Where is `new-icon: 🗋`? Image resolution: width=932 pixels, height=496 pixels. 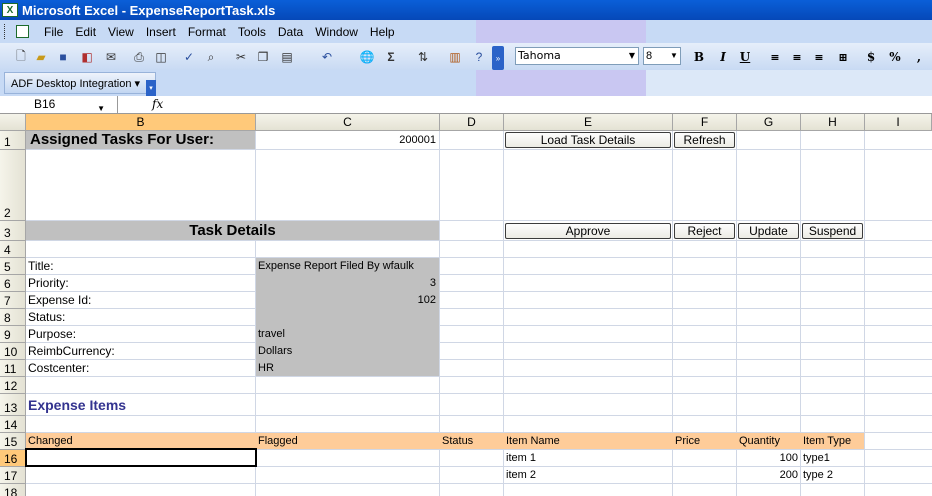 new-icon: 🗋 is located at coordinates (21, 57).